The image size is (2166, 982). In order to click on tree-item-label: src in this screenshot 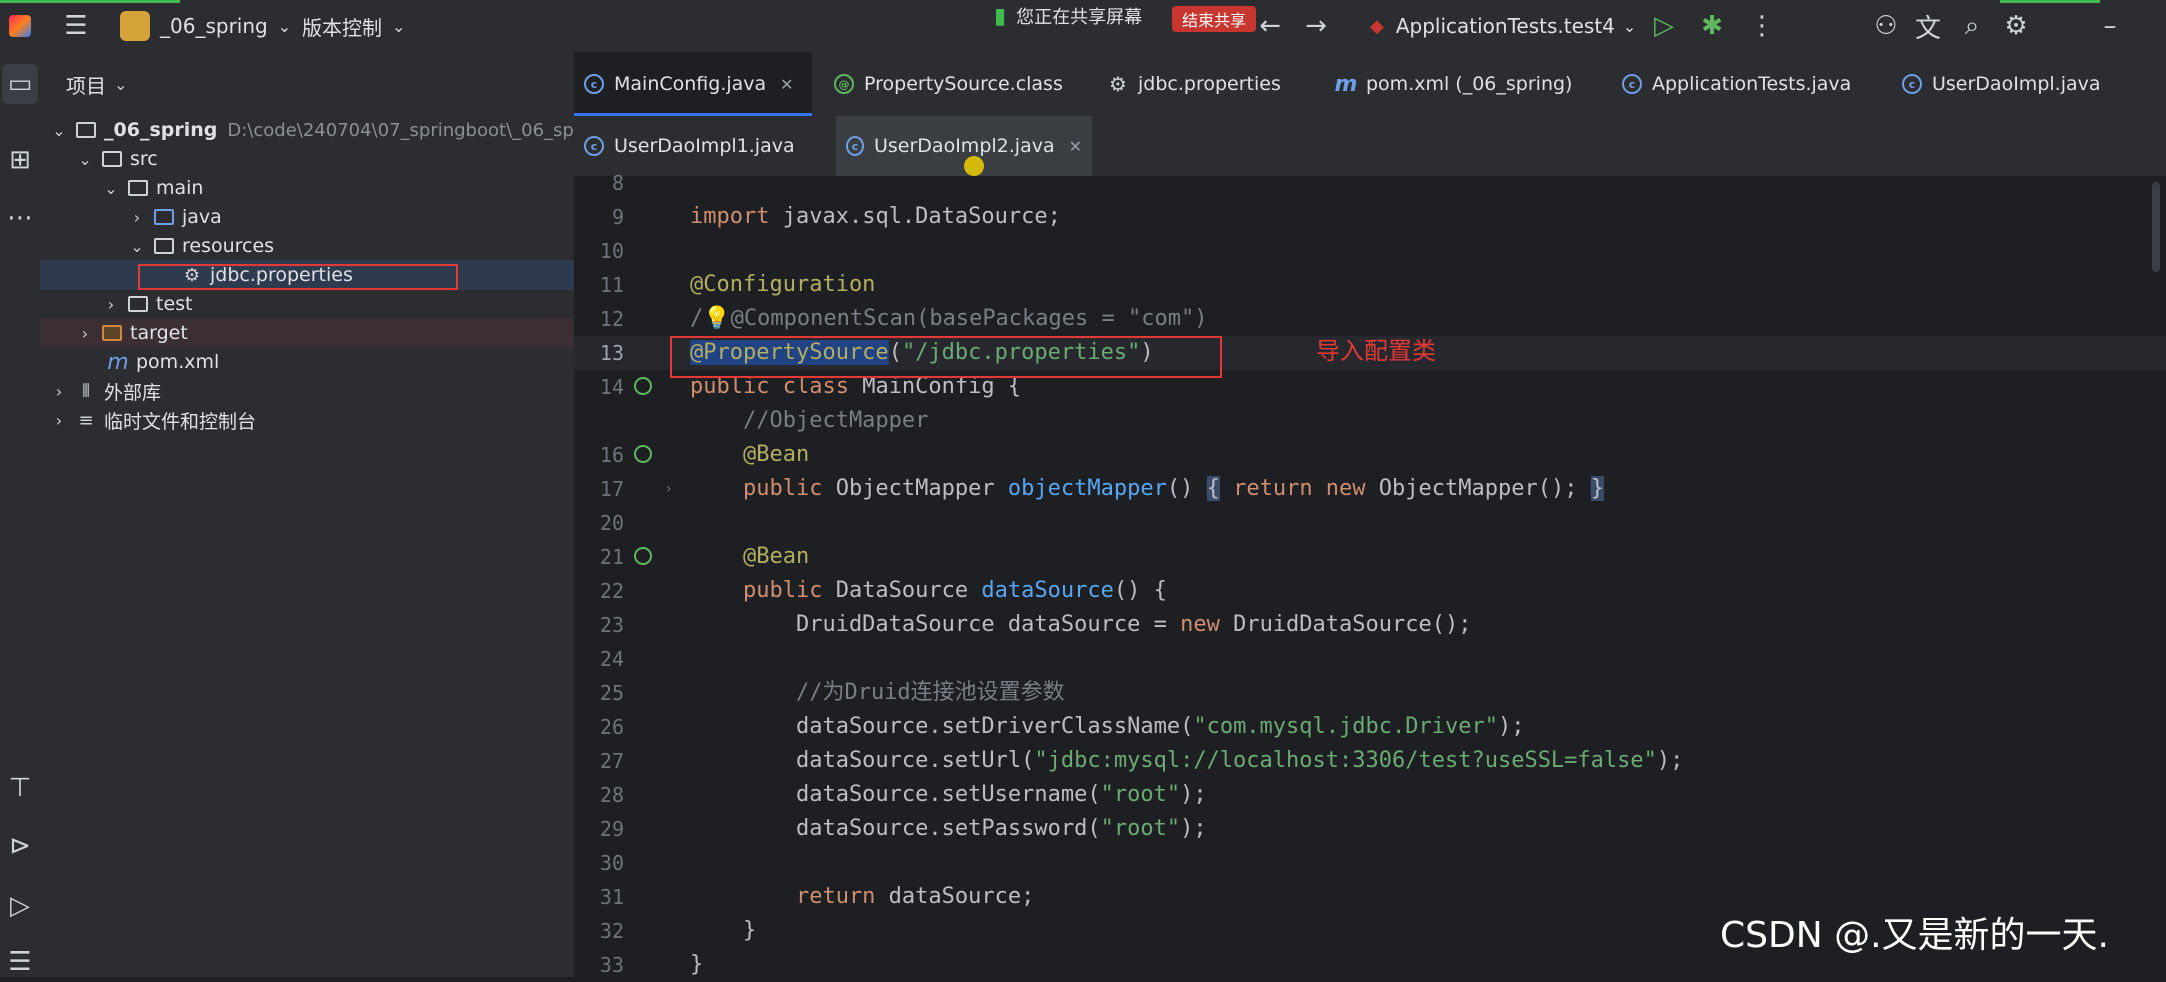, I will do `click(144, 159)`.